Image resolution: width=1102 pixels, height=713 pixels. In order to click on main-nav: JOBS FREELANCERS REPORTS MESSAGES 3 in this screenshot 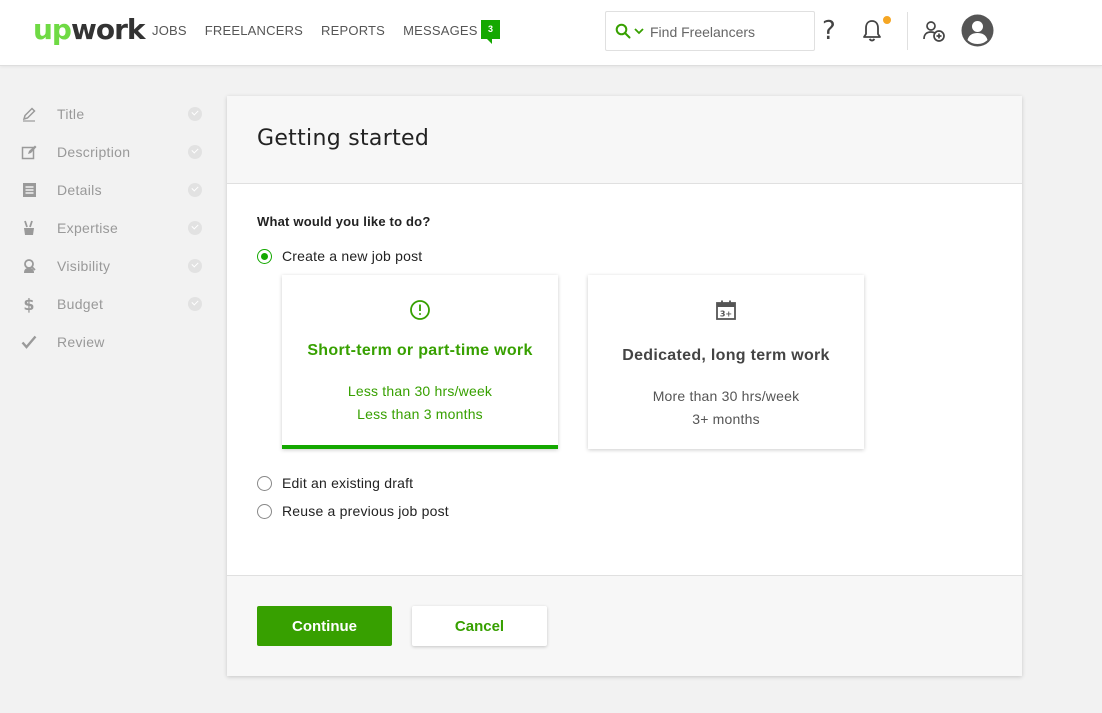, I will do `click(326, 32)`.